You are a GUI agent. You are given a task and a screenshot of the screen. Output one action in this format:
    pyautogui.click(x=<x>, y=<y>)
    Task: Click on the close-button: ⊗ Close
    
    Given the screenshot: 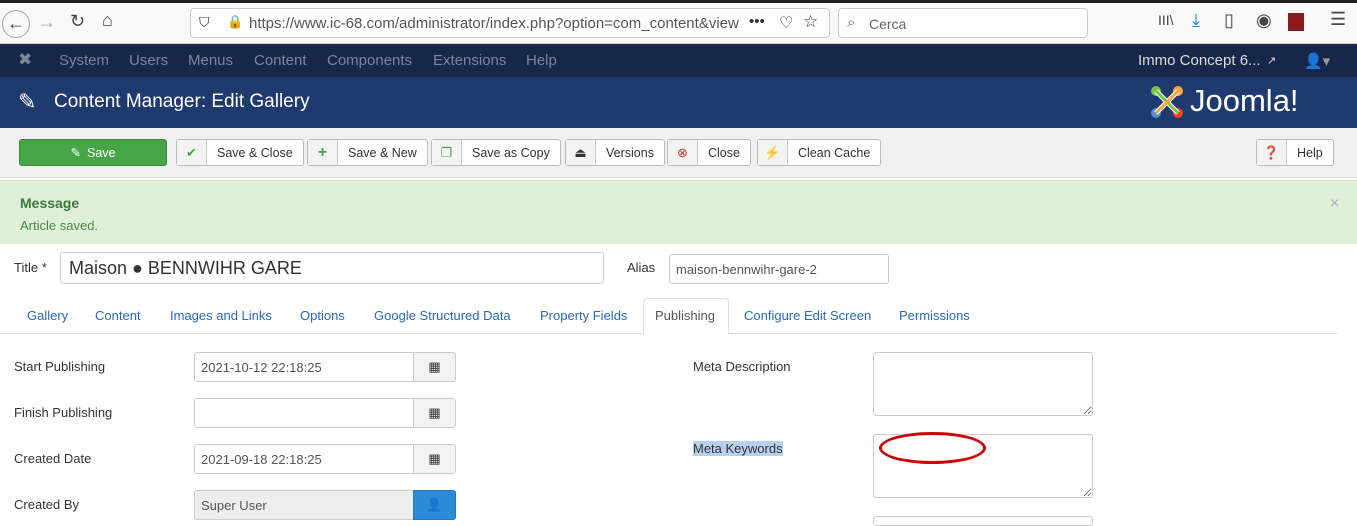 What is the action you would take?
    pyautogui.click(x=709, y=152)
    